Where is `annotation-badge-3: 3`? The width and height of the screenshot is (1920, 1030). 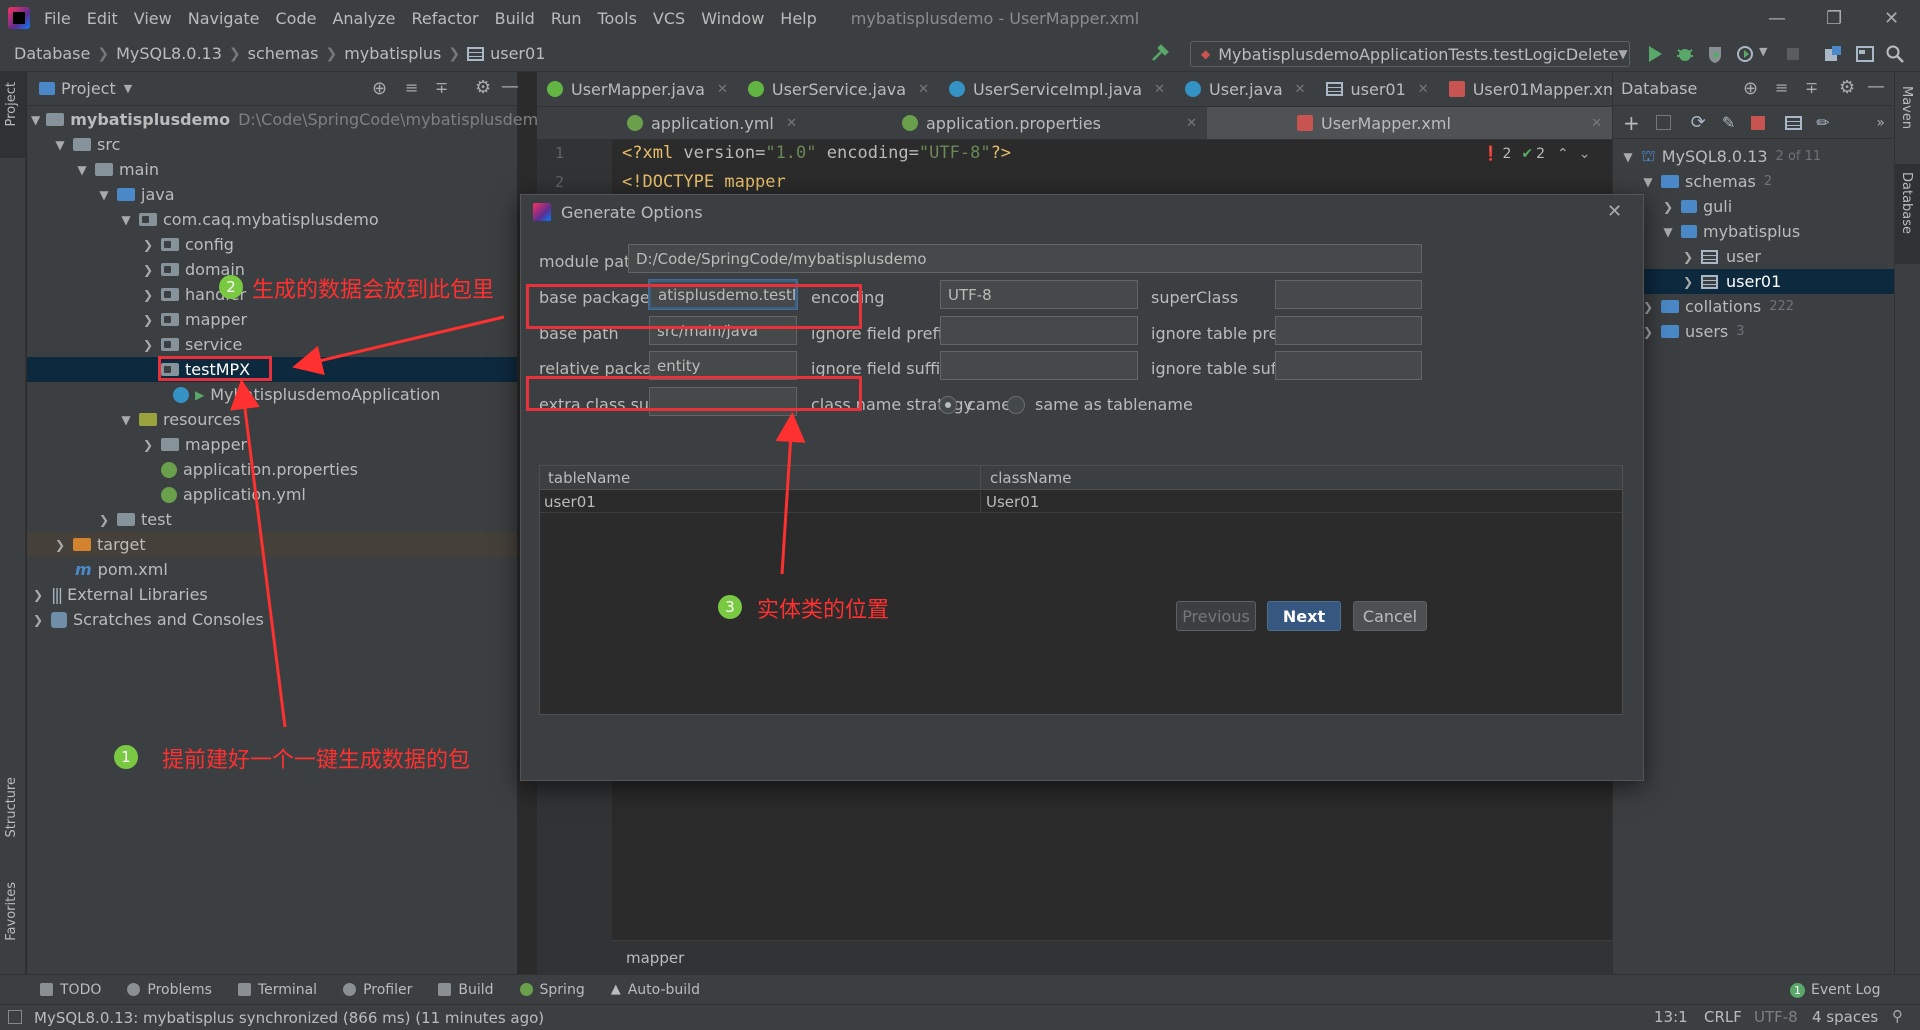 annotation-badge-3: 3 is located at coordinates (730, 607).